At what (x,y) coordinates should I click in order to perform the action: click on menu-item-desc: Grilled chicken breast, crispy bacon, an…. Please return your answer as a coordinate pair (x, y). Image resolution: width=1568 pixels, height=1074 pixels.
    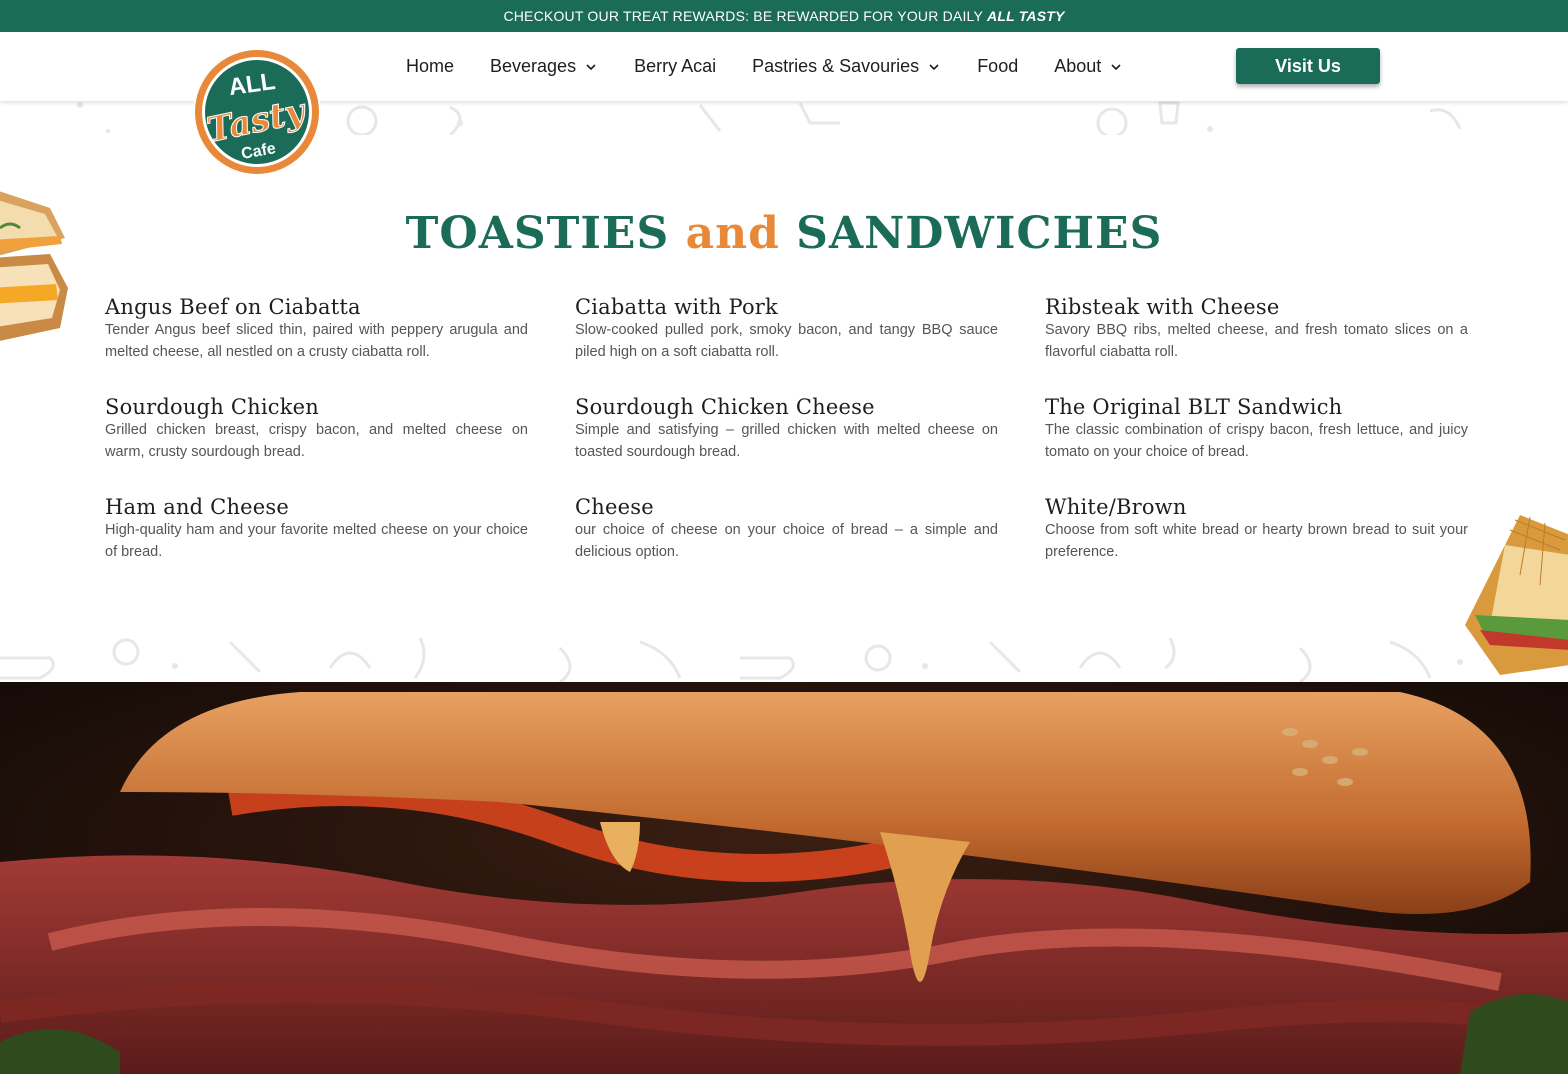
    Looking at the image, I should click on (316, 441).